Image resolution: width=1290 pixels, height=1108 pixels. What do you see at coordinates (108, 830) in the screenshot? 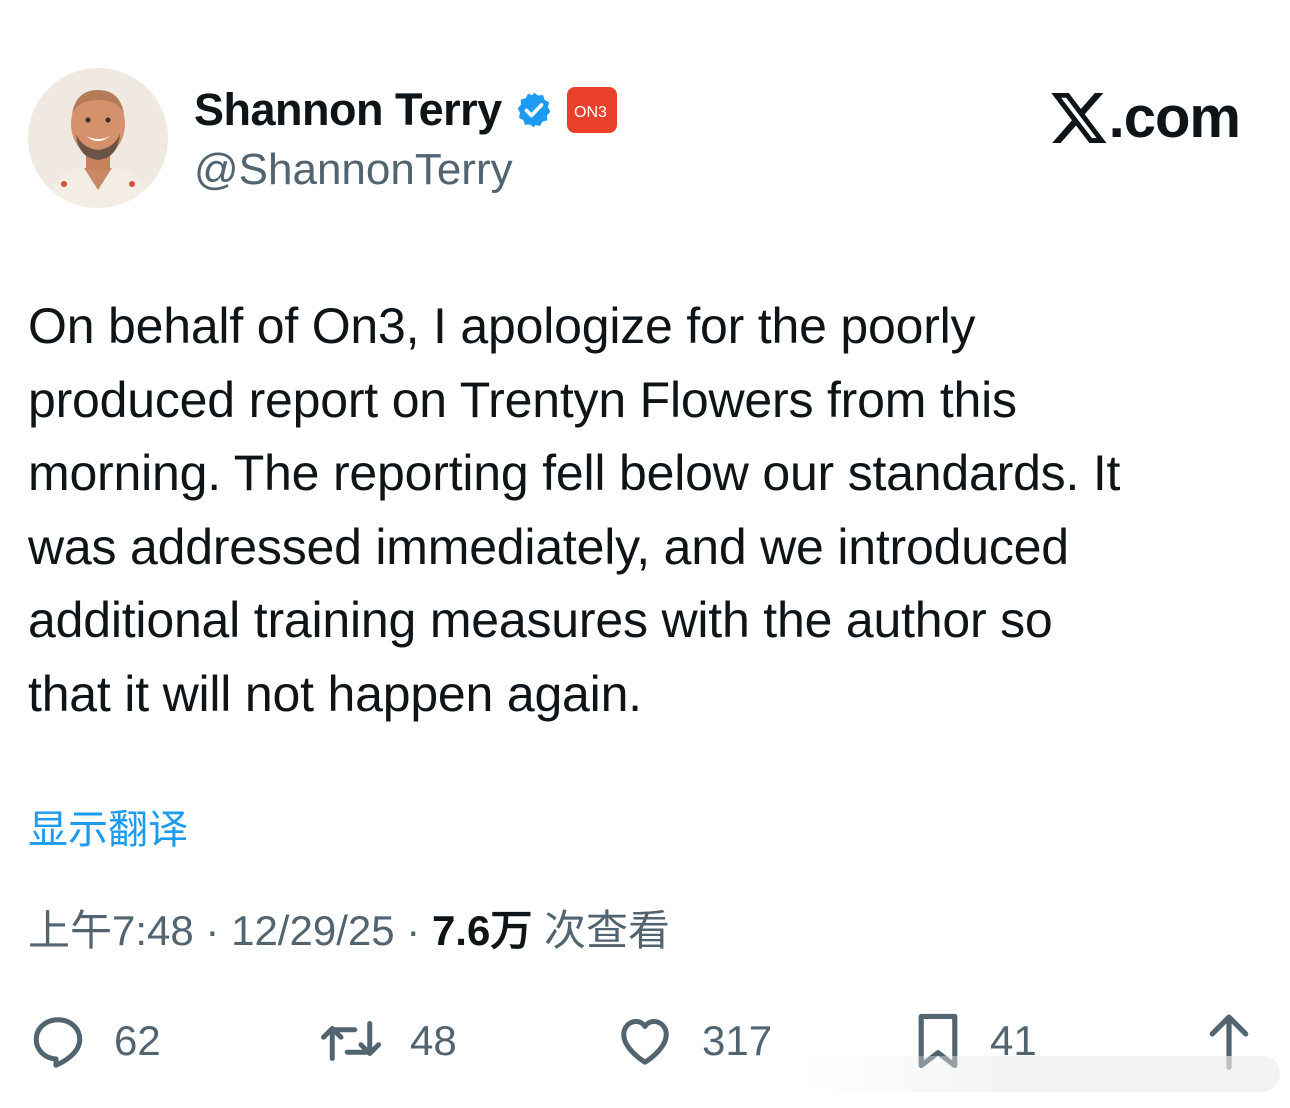
I see `show-translation-link: 显示翻译` at bounding box center [108, 830].